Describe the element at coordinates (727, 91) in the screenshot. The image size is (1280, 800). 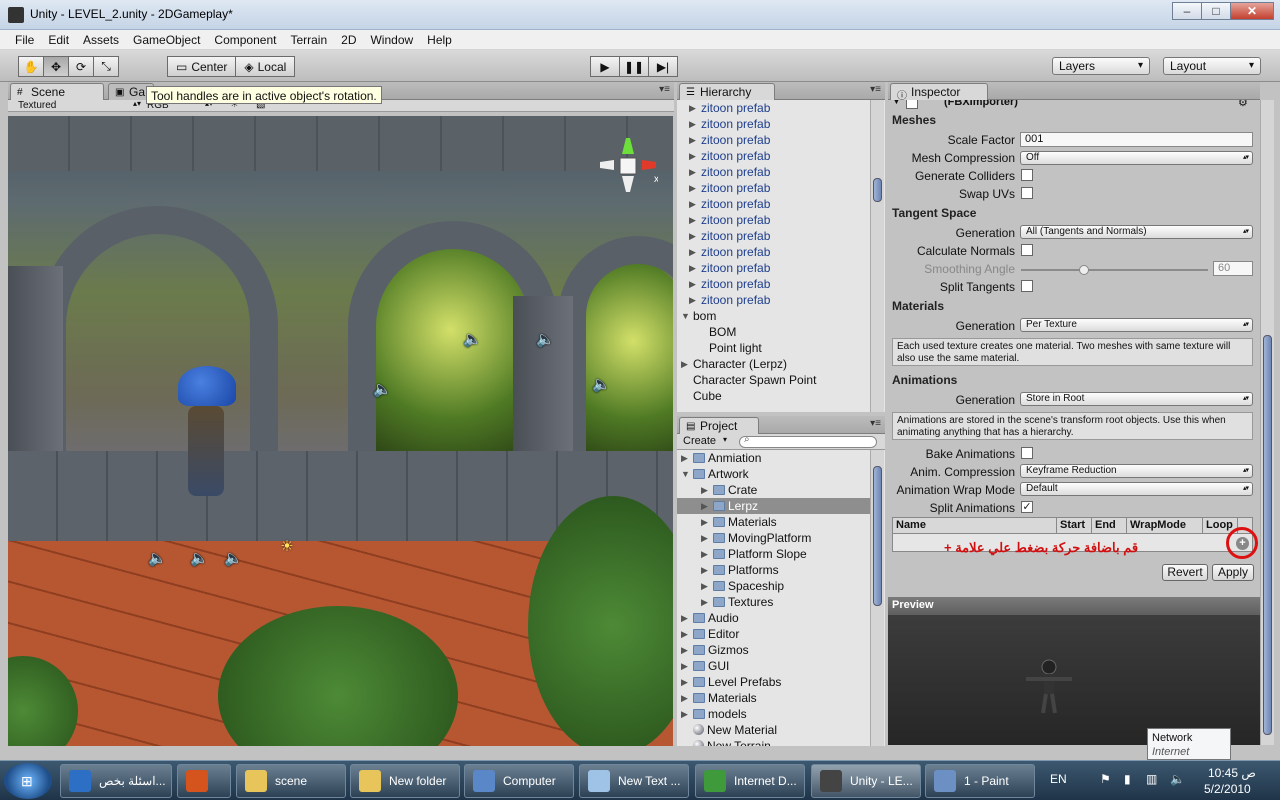
I see `tab-hierarchy: ☰ Hierarchy` at that location.